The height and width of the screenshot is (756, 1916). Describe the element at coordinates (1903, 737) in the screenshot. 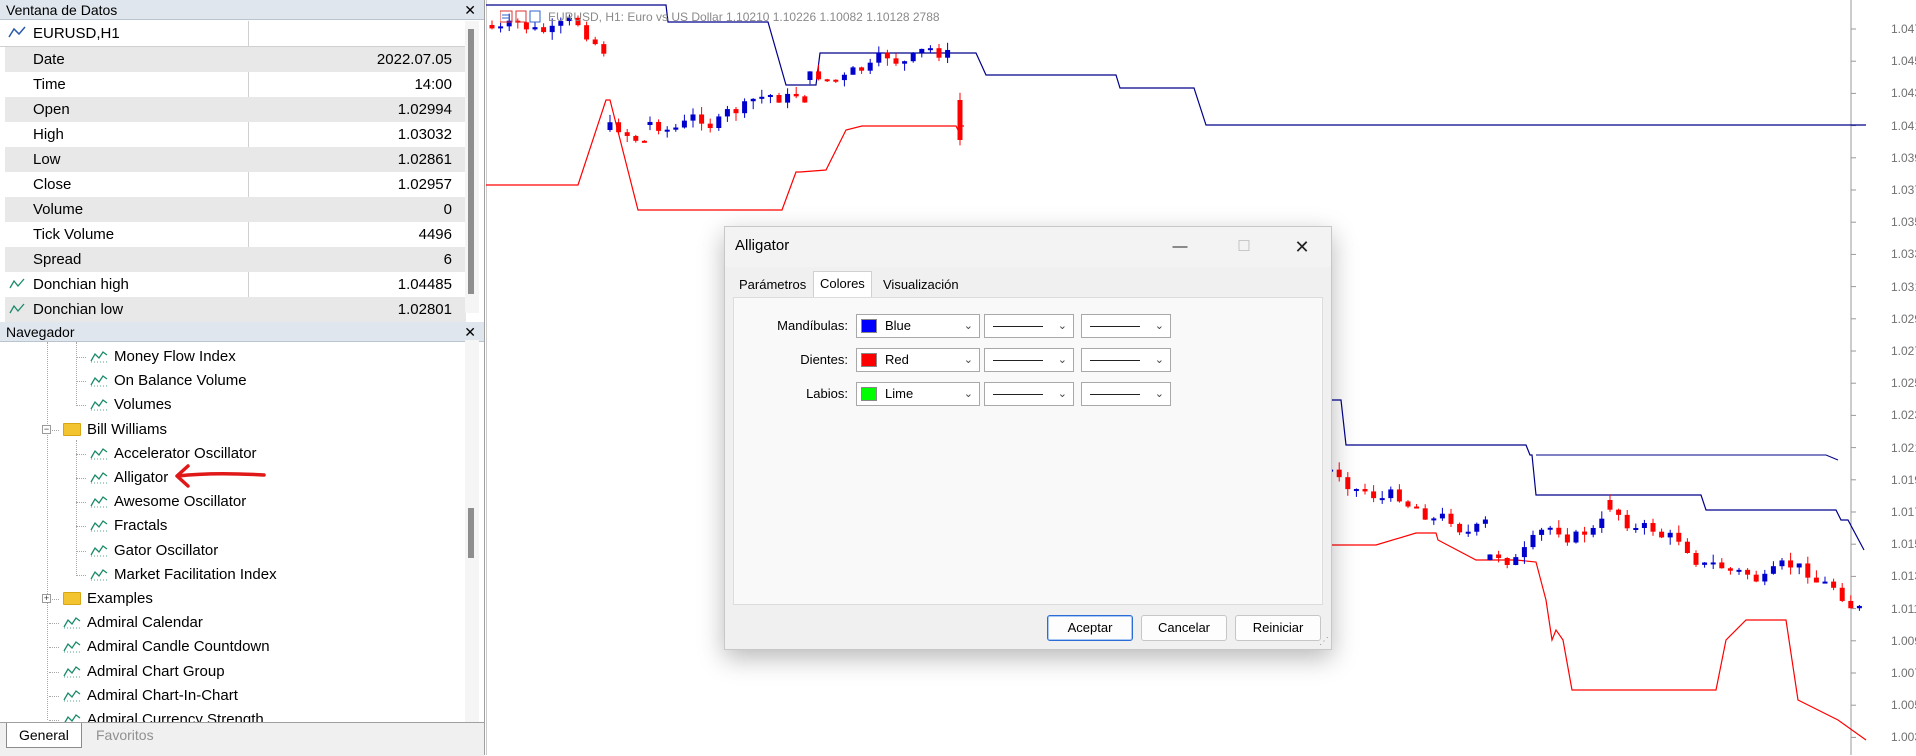

I see `price-tick-label: 1.00370` at that location.